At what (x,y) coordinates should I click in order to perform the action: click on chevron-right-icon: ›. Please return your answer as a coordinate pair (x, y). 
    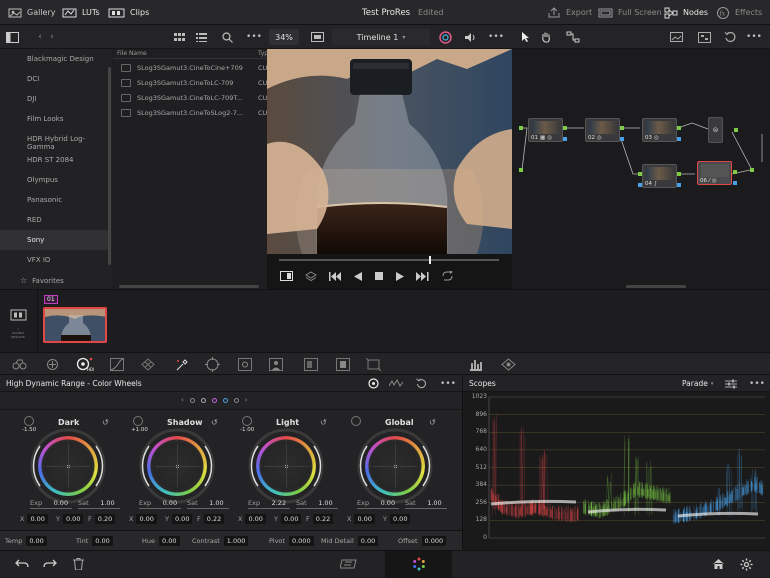
    Looking at the image, I should click on (246, 400).